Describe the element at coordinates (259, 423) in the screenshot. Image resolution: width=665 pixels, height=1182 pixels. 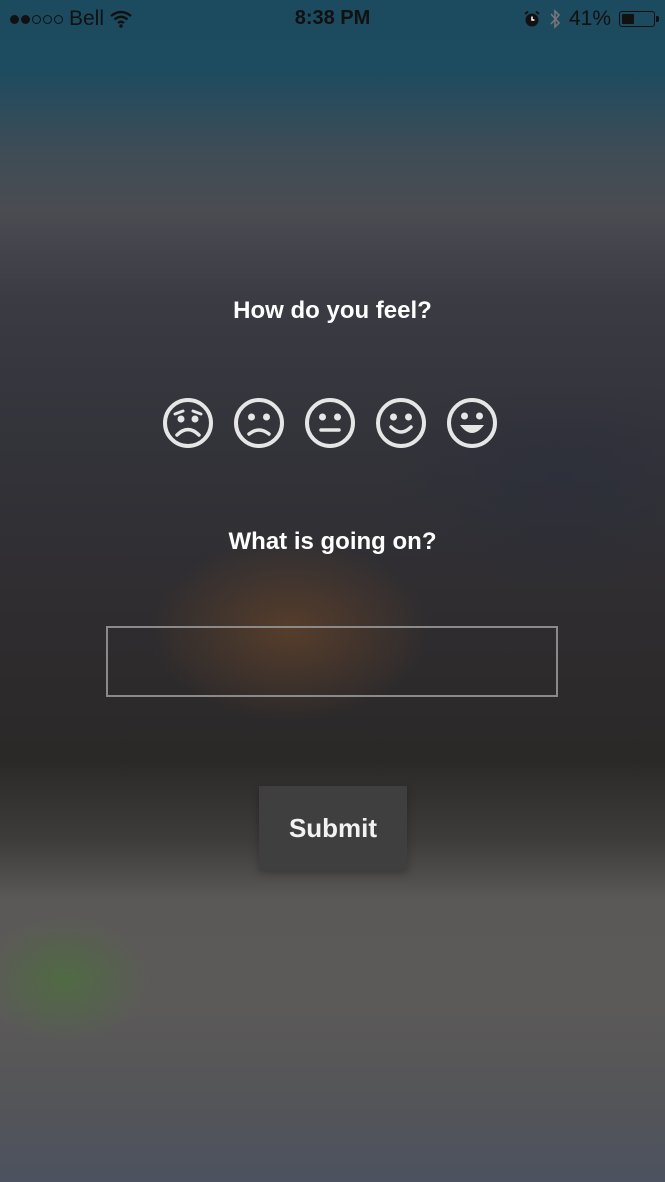
I see `sad-face-icon` at that location.